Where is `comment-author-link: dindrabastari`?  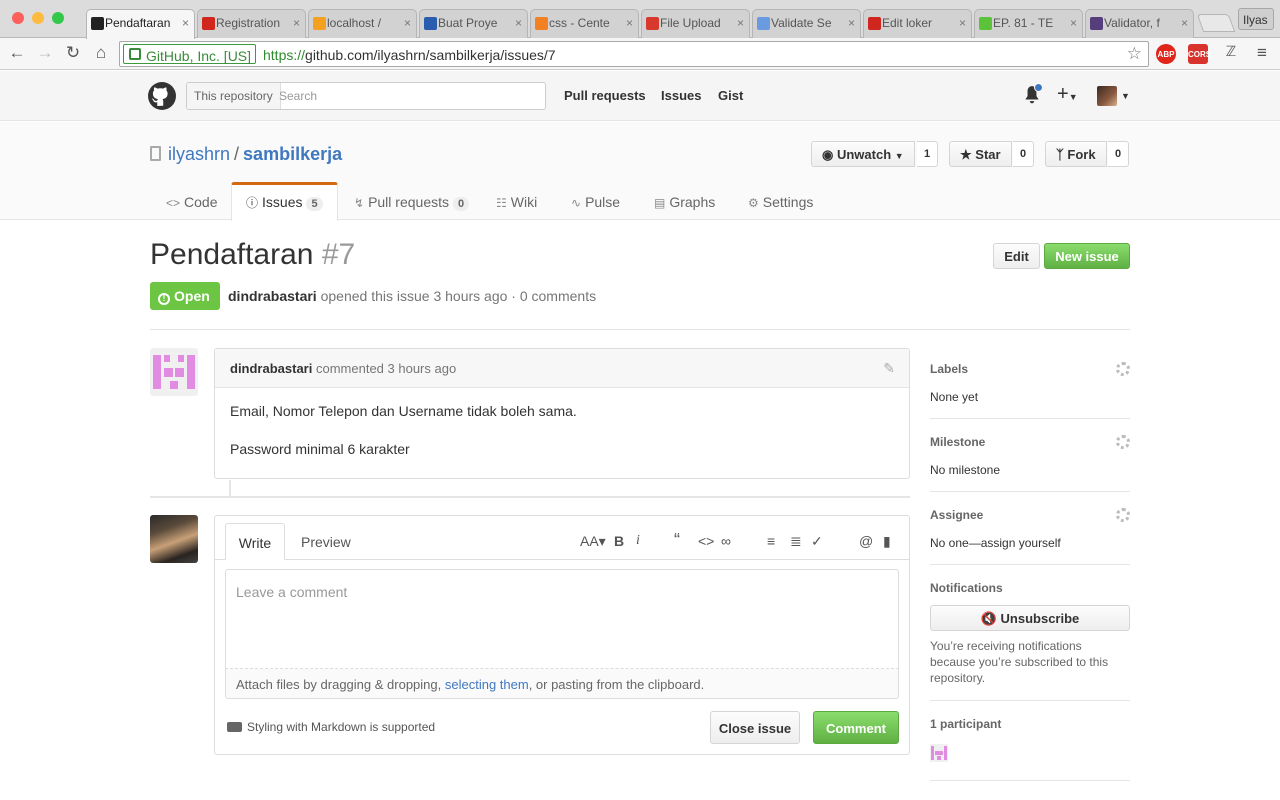
comment-author-link: dindrabastari is located at coordinates (271, 368).